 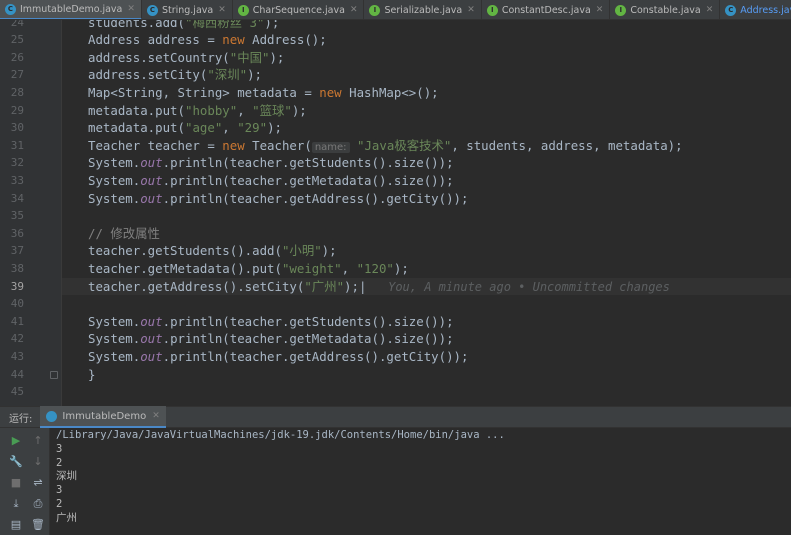 What do you see at coordinates (17, 216) in the screenshot?
I see `line-number: 35` at bounding box center [17, 216].